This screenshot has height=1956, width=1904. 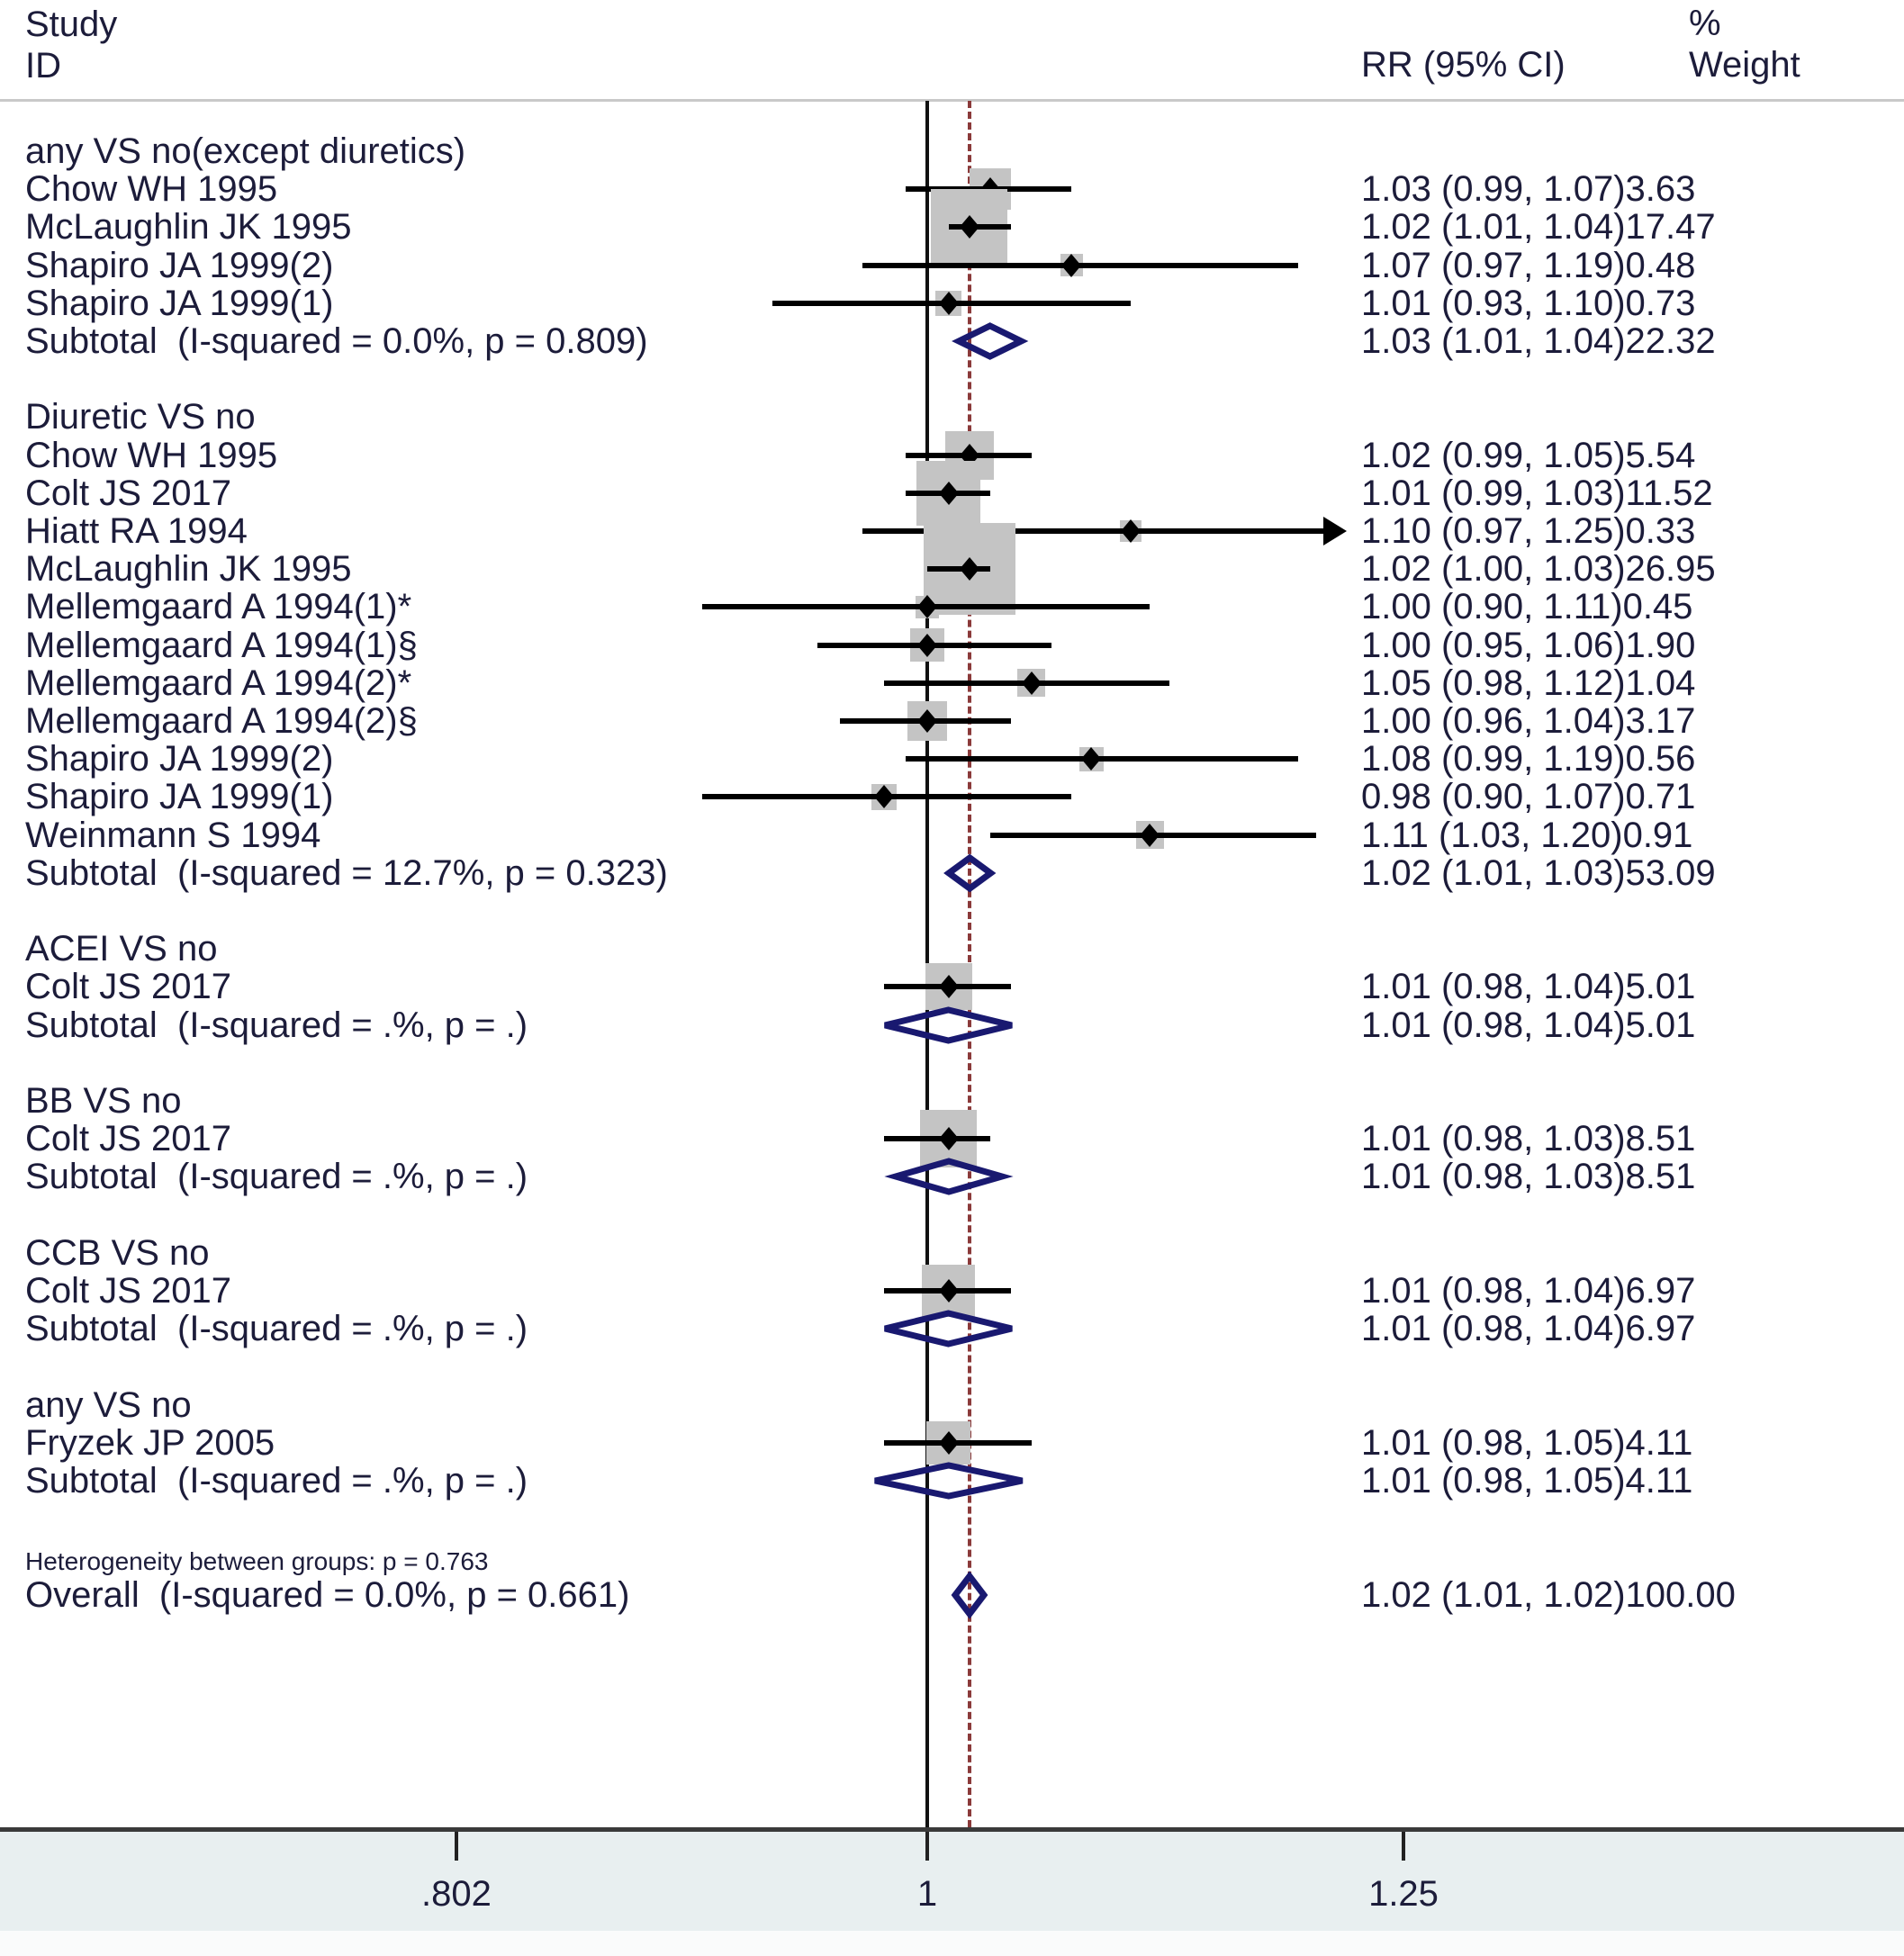 What do you see at coordinates (122, 949) in the screenshot?
I see `group-heading-2: ACEI VS no` at bounding box center [122, 949].